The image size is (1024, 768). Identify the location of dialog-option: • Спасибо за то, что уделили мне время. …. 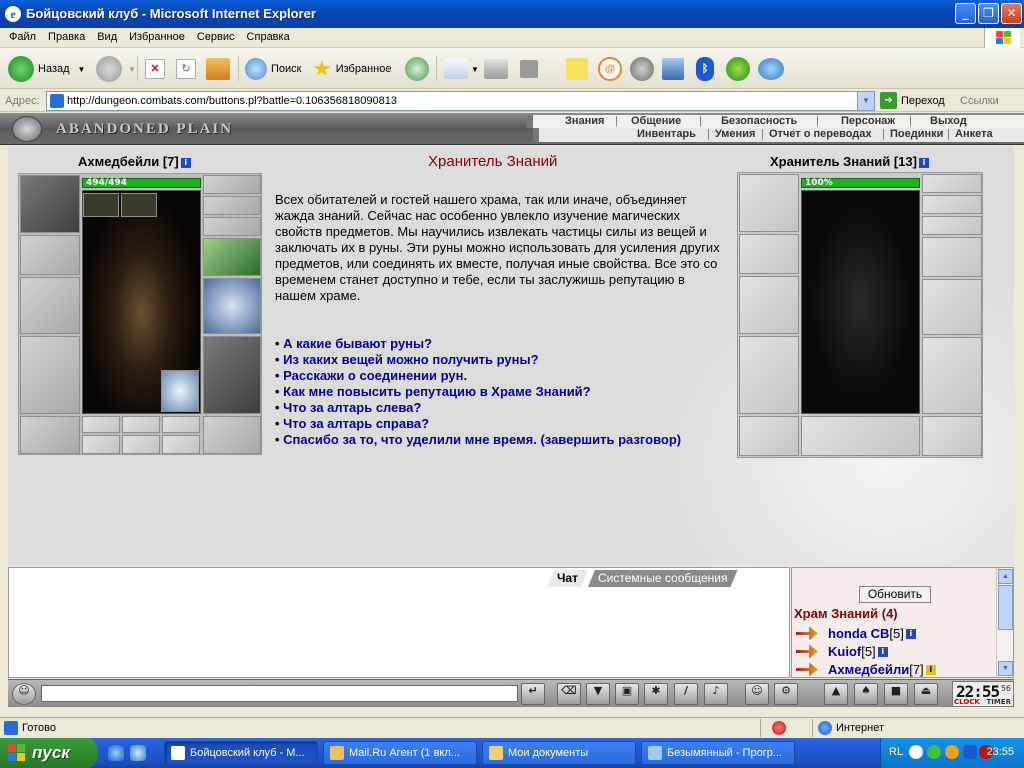
(485, 440).